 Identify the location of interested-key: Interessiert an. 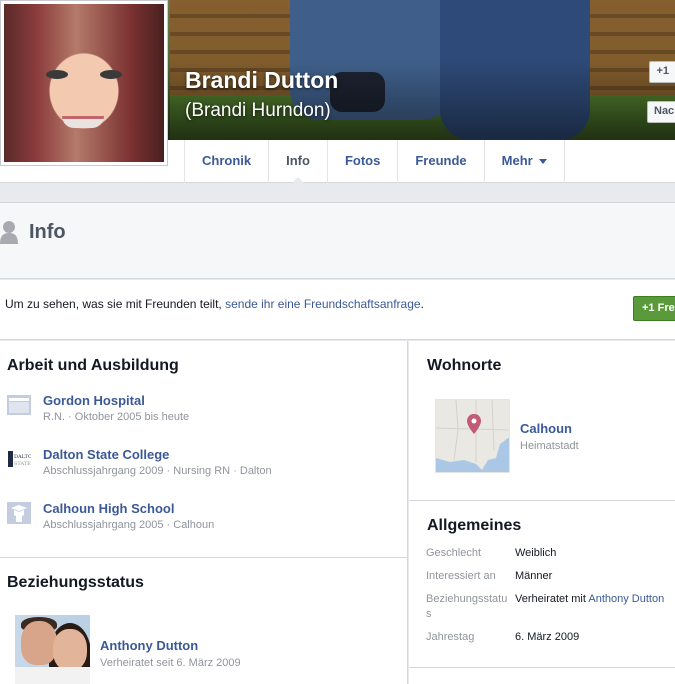
(461, 576).